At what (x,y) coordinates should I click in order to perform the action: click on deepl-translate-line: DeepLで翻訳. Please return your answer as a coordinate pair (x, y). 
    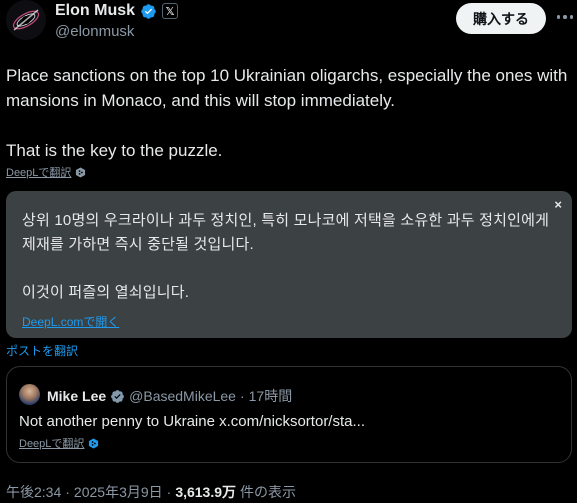
    Looking at the image, I should click on (46, 172).